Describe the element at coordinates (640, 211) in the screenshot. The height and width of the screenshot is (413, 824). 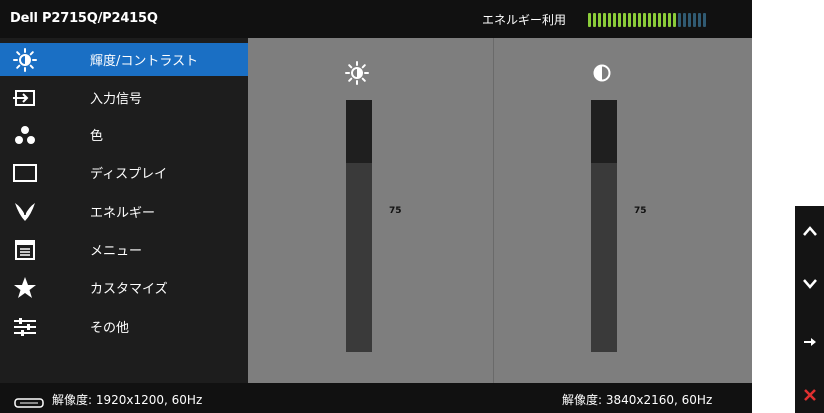
I see `contrast-value: 75` at that location.